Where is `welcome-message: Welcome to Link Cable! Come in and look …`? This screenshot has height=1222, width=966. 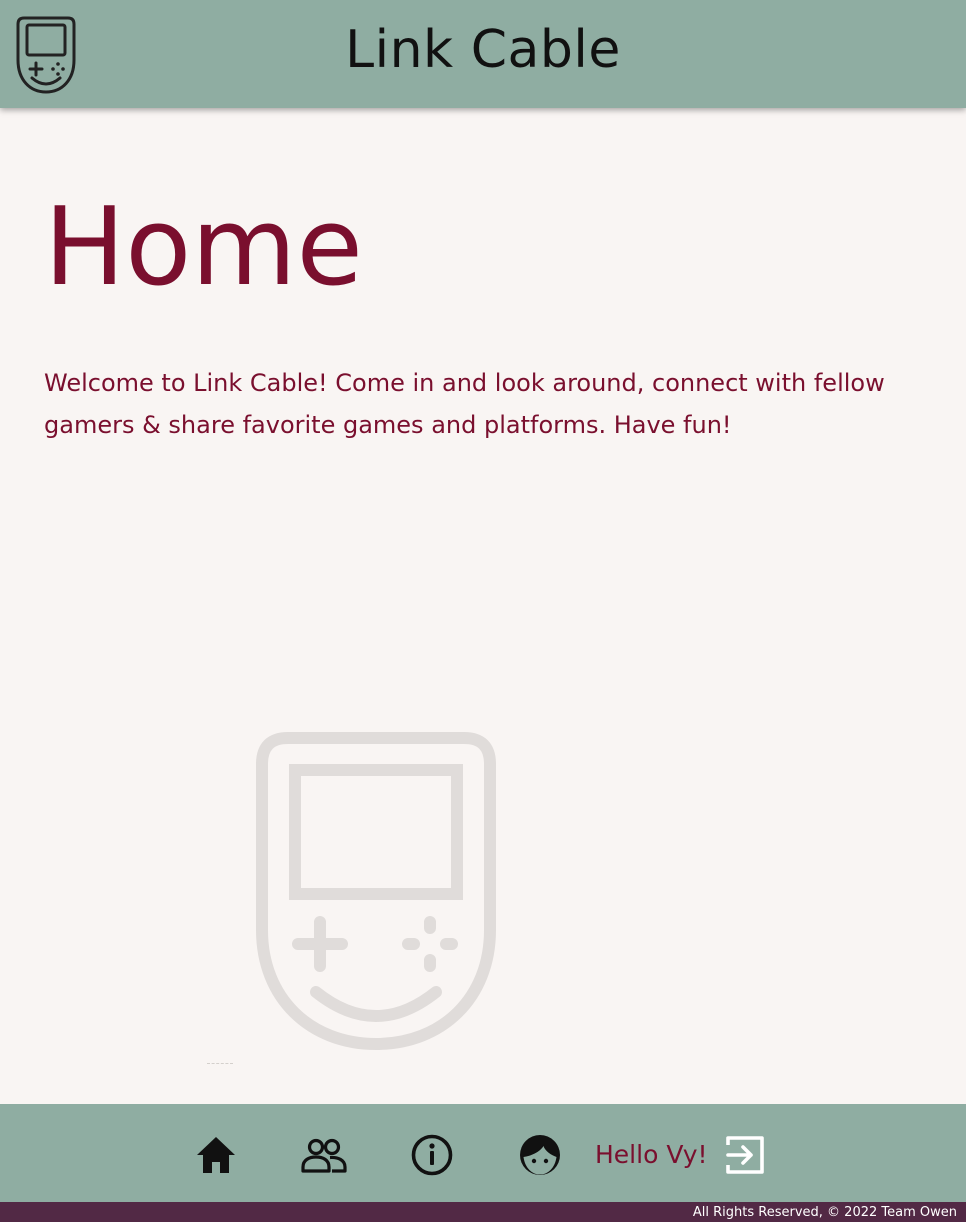 welcome-message: Welcome to Link Cable! Come in and look … is located at coordinates (464, 404).